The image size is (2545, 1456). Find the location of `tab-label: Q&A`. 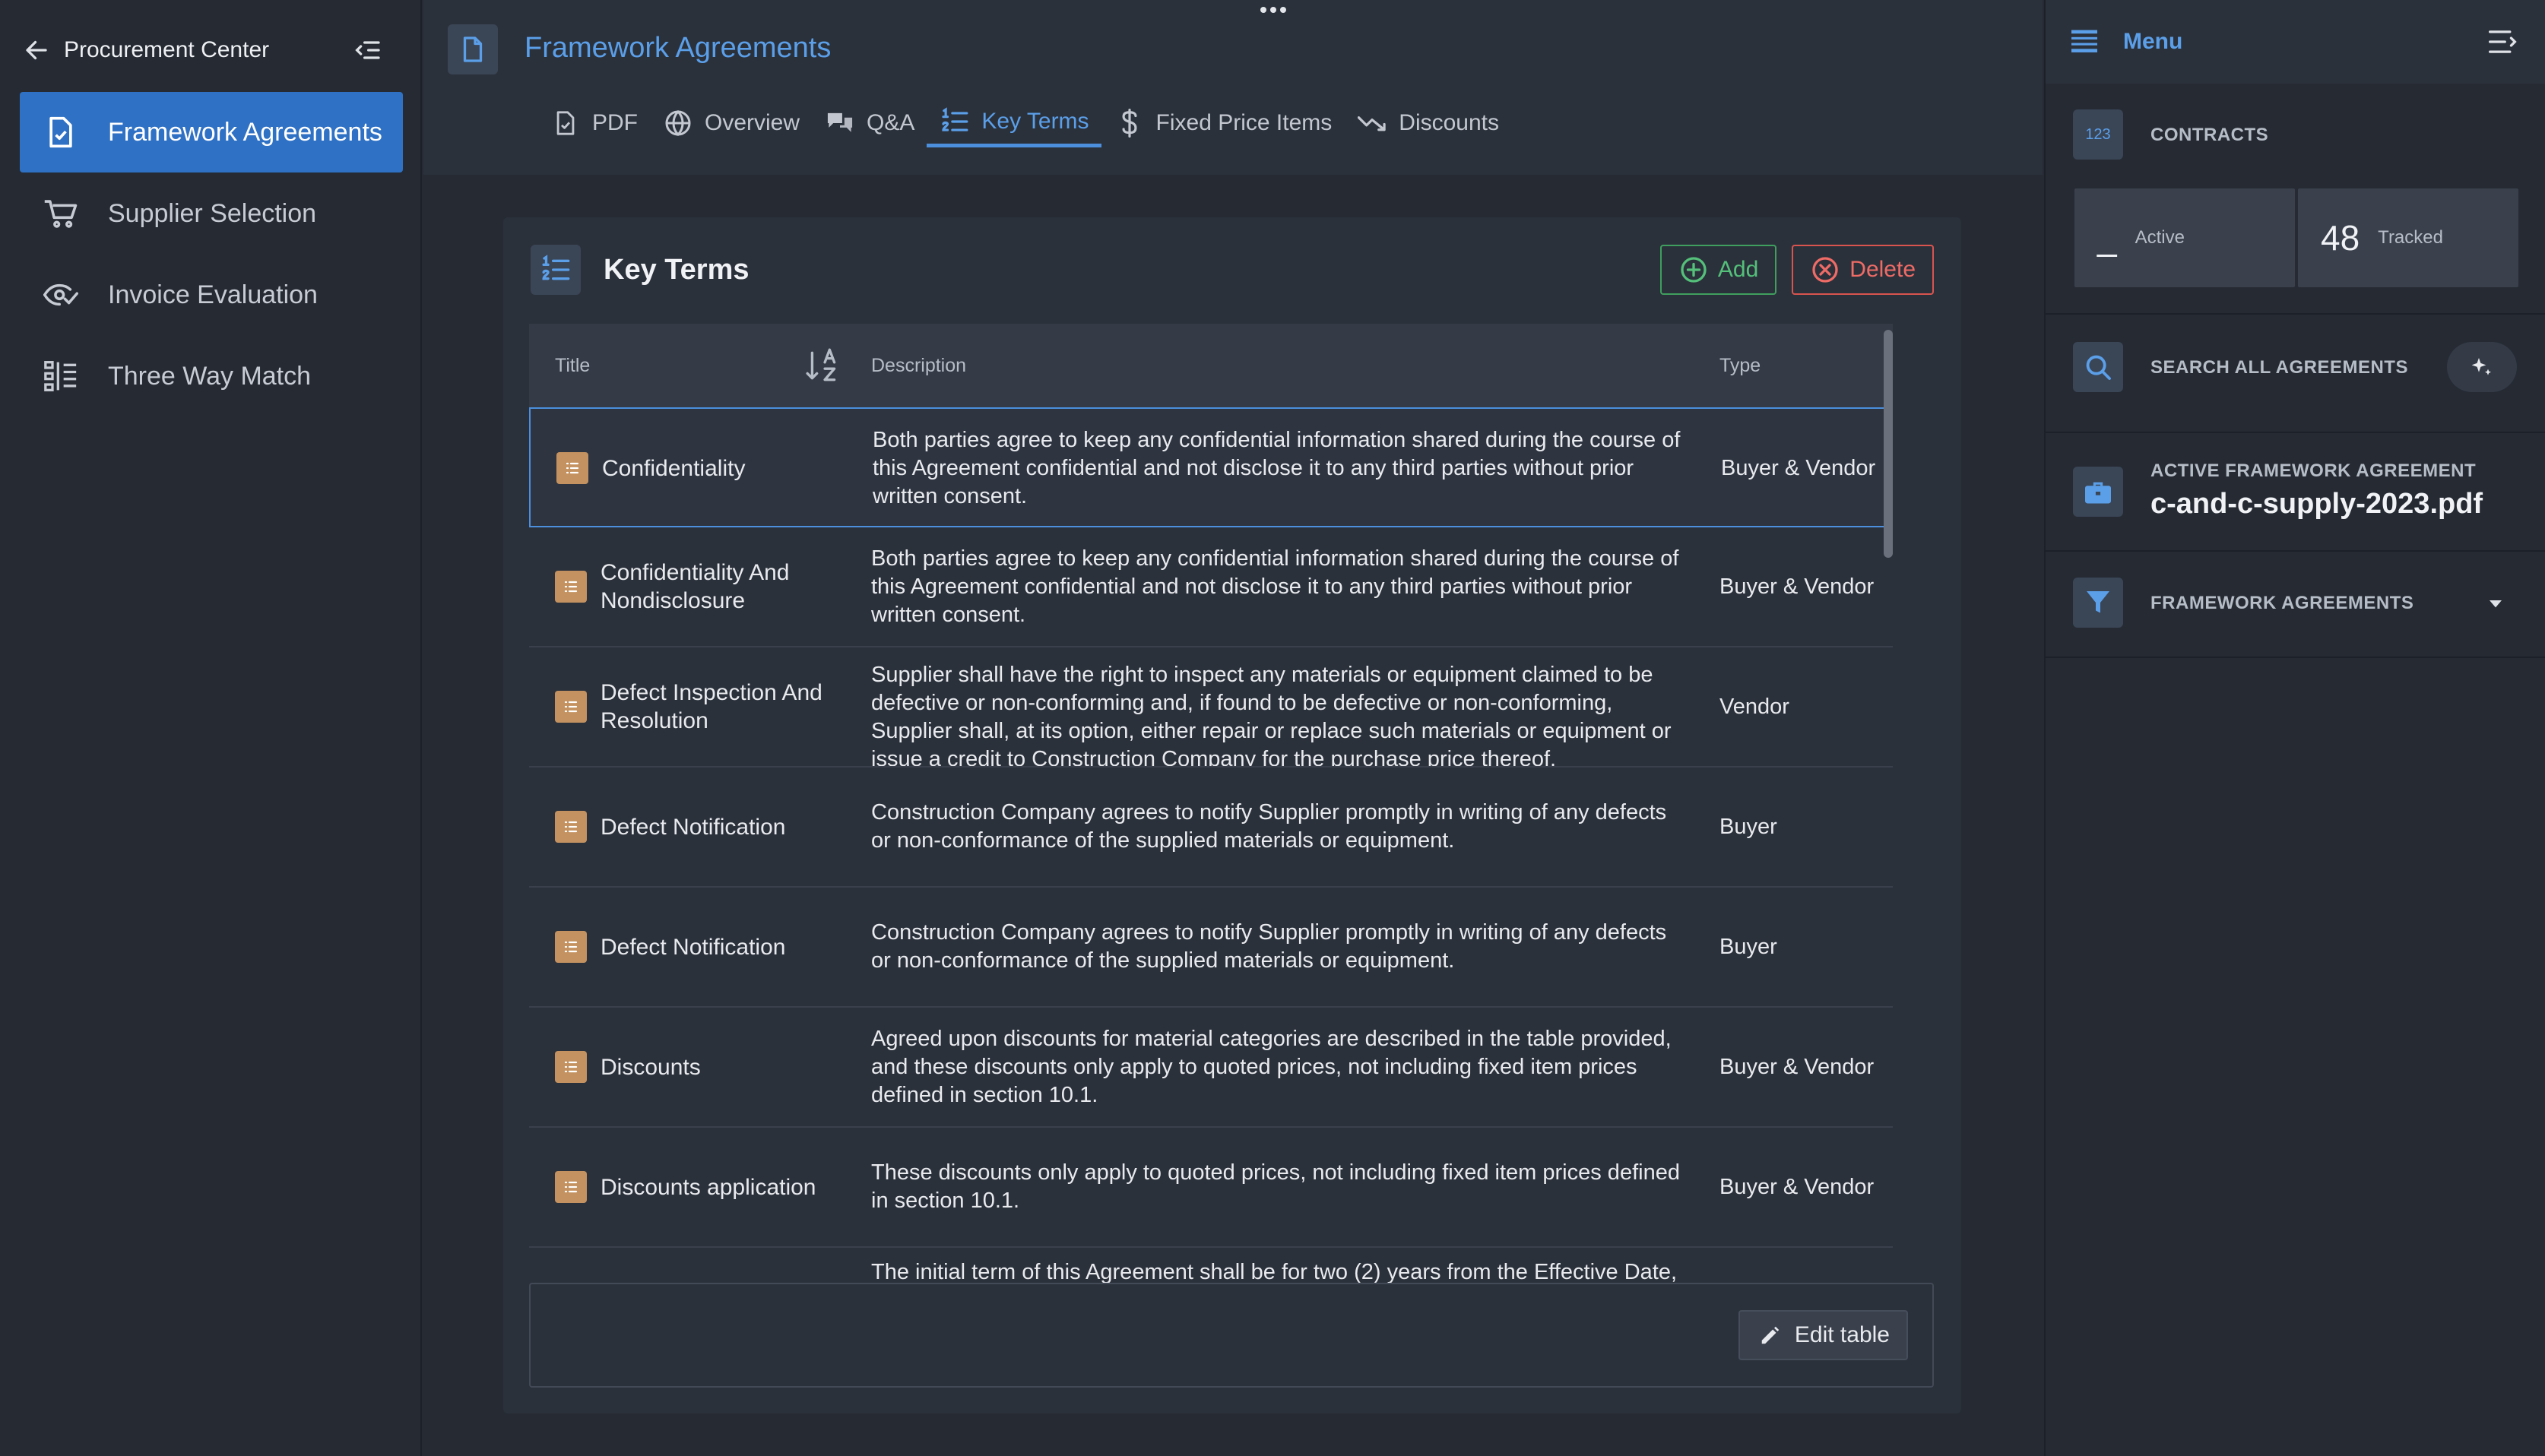

tab-label: Q&A is located at coordinates (891, 122).